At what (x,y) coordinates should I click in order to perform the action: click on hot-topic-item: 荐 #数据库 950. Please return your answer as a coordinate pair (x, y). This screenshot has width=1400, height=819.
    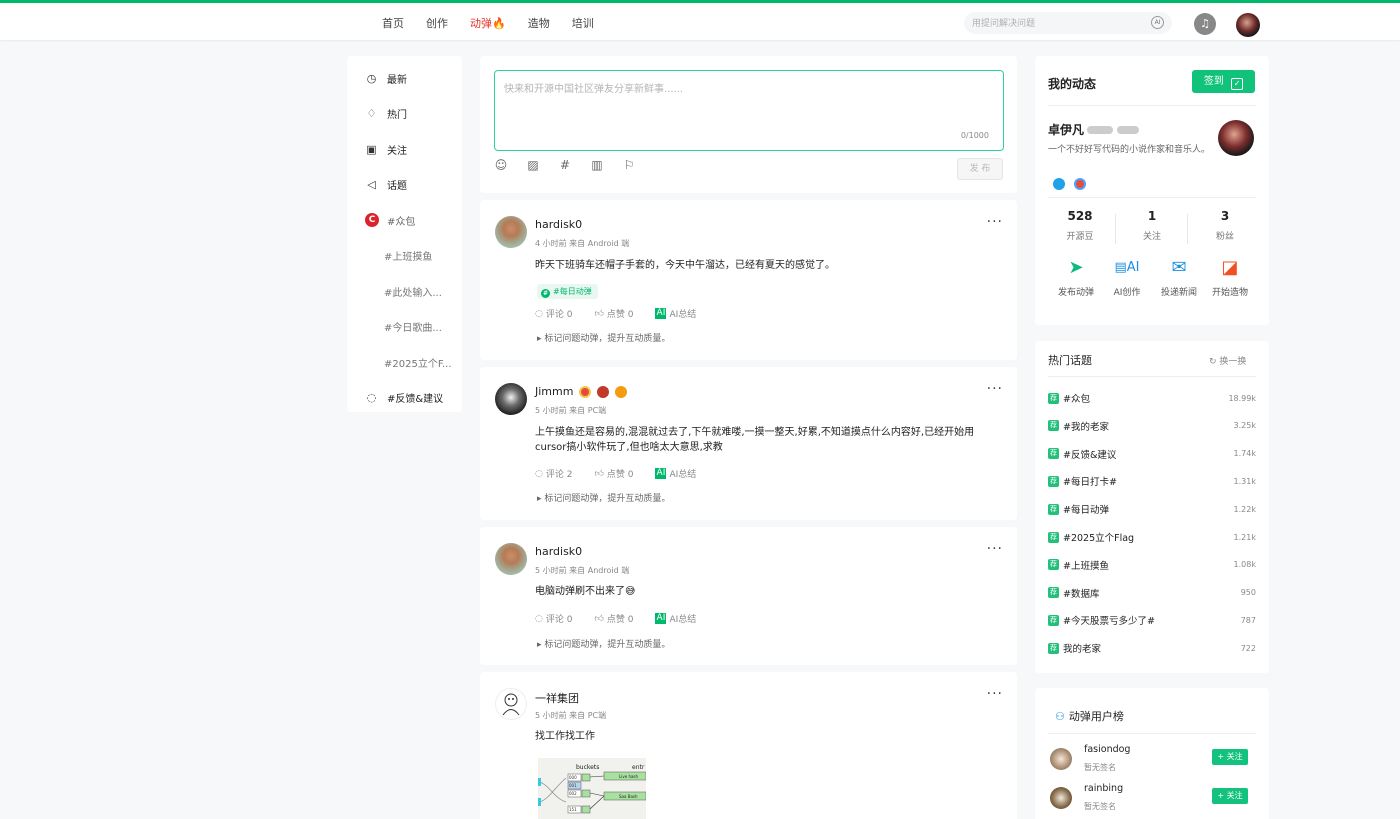
    Looking at the image, I should click on (1152, 593).